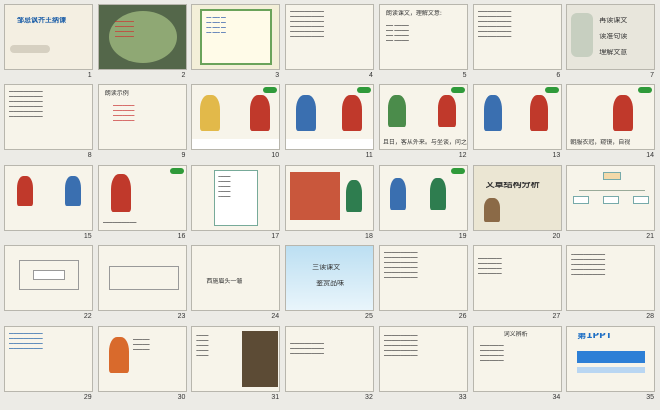 The height and width of the screenshot is (410, 660). I want to click on slide-cell: ━━ ━━━ ━━ ━━ ━━━ ━━ ━━ ━━━ ━━ ━━ ━━━ ━━ 3, so click(236, 44).